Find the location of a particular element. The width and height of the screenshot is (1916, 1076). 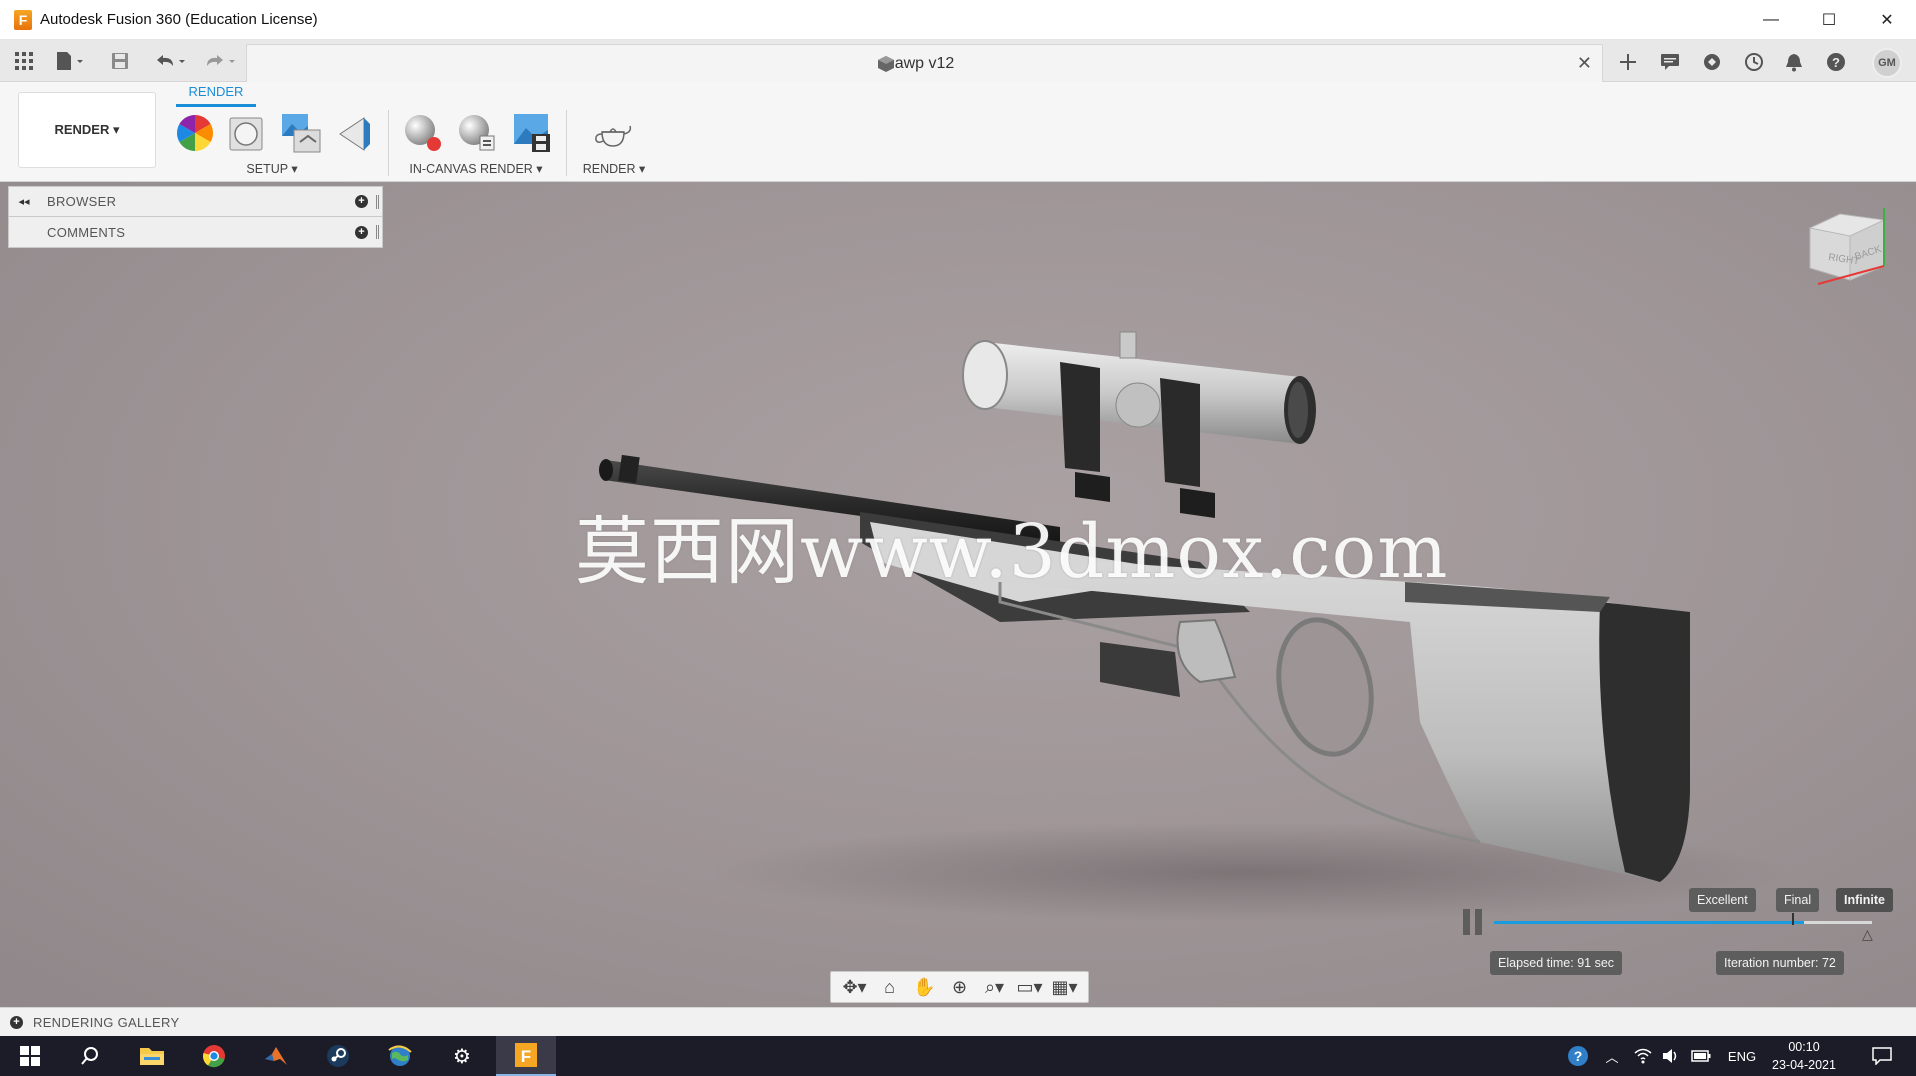

quality-final-button: Final is located at coordinates (1798, 900).